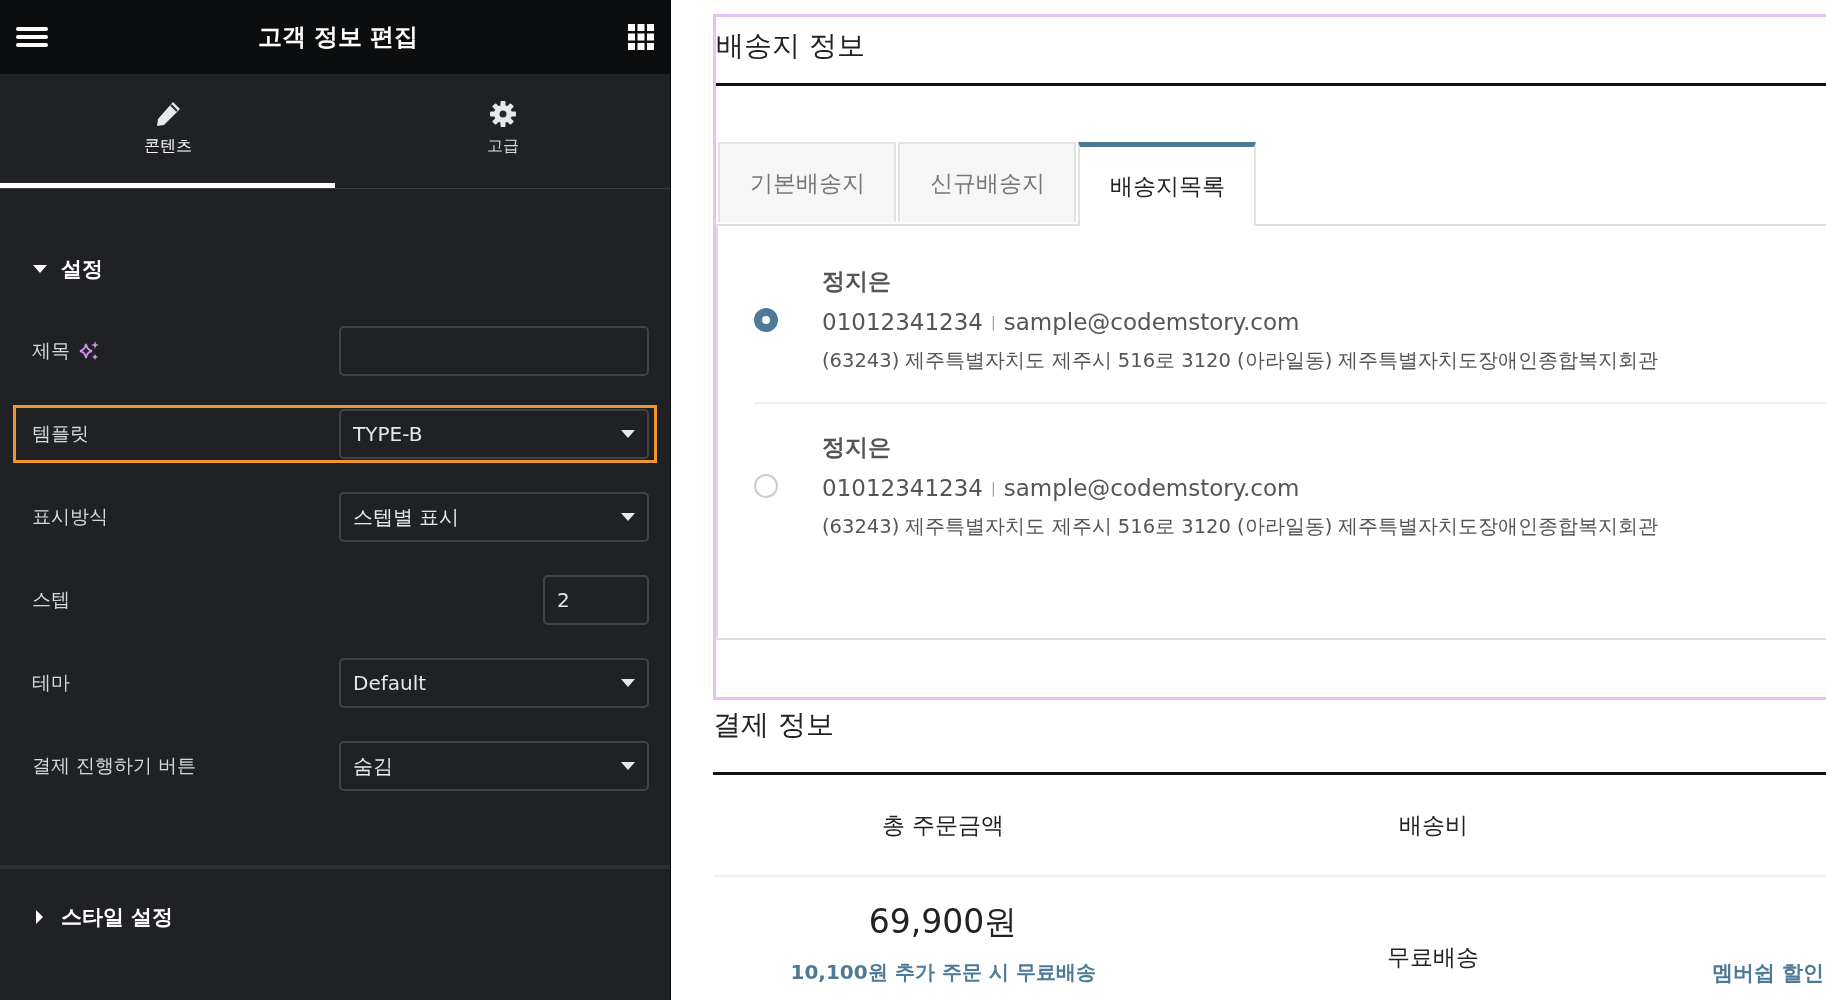 The image size is (1826, 1000). I want to click on field-label: 테마, so click(51, 682).